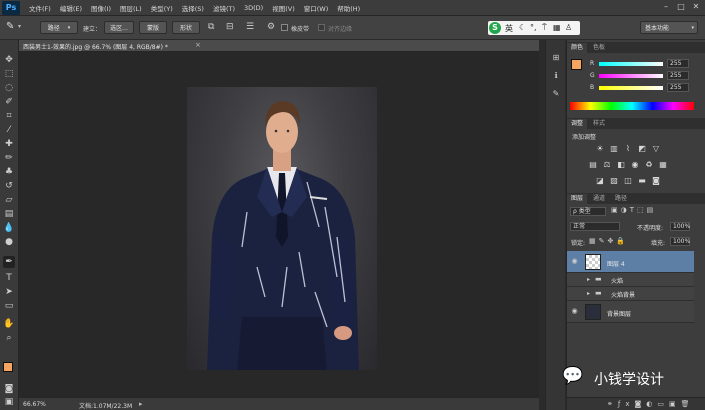  What do you see at coordinates (9, 172) in the screenshot?
I see `clone-stamp-tool-icon: ♣` at bounding box center [9, 172].